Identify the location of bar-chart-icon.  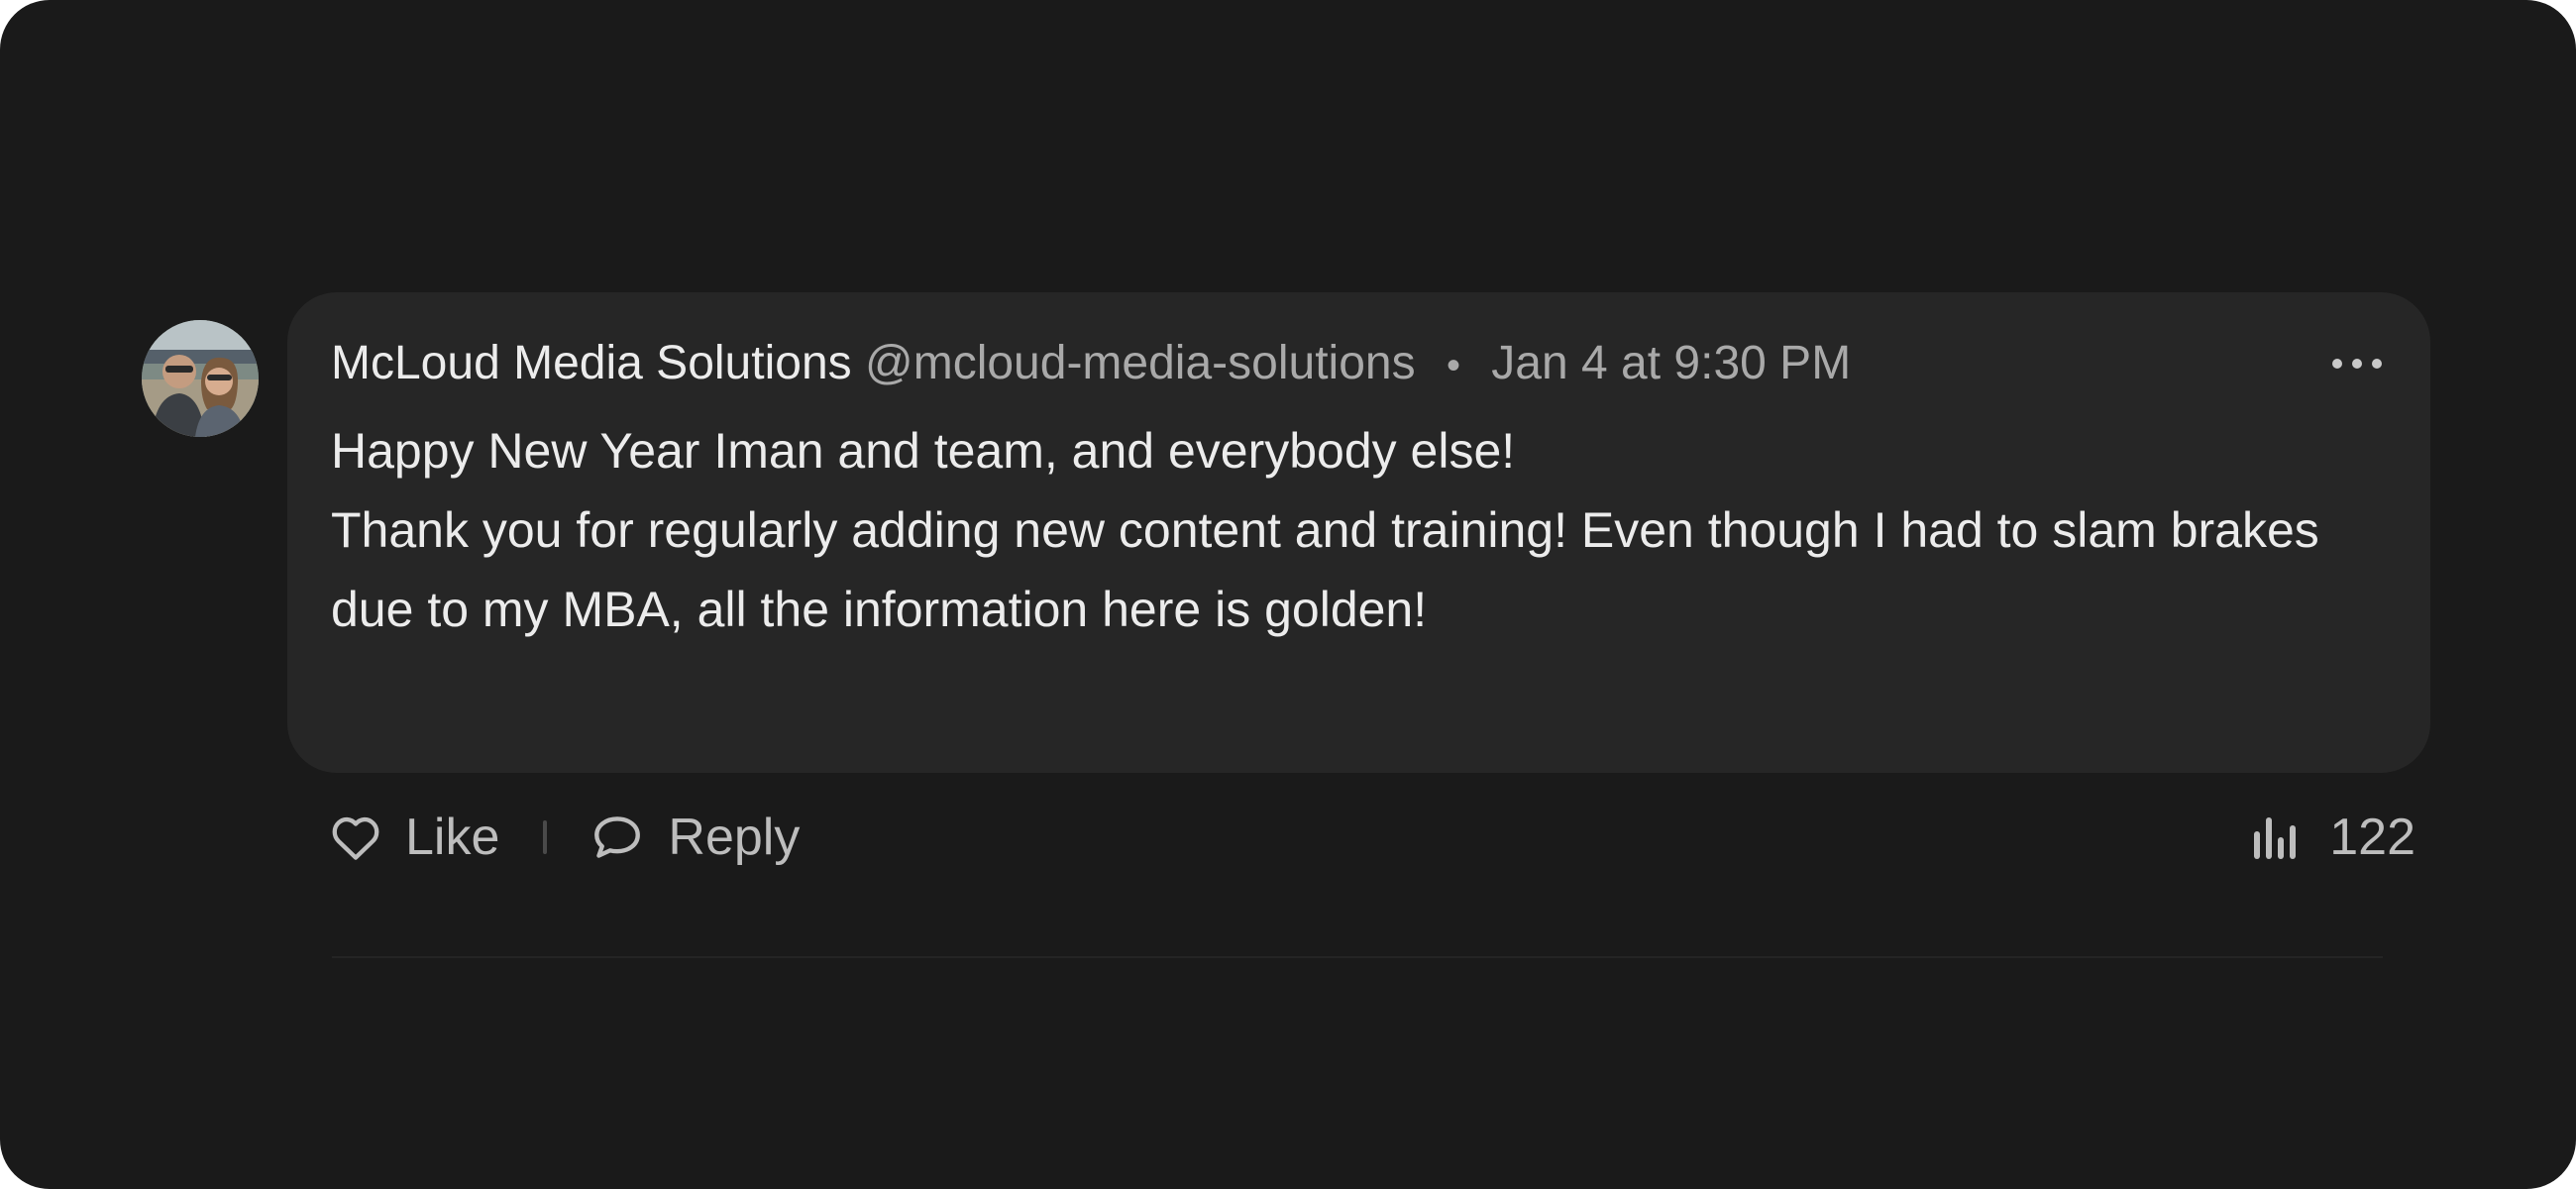
(2276, 838).